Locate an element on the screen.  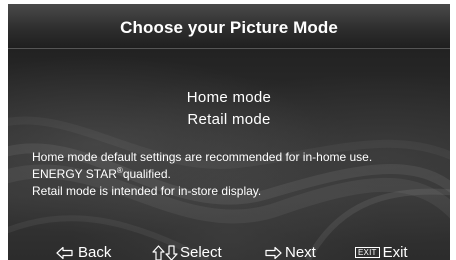
exit-button: EXIT Exit is located at coordinates (381, 252).